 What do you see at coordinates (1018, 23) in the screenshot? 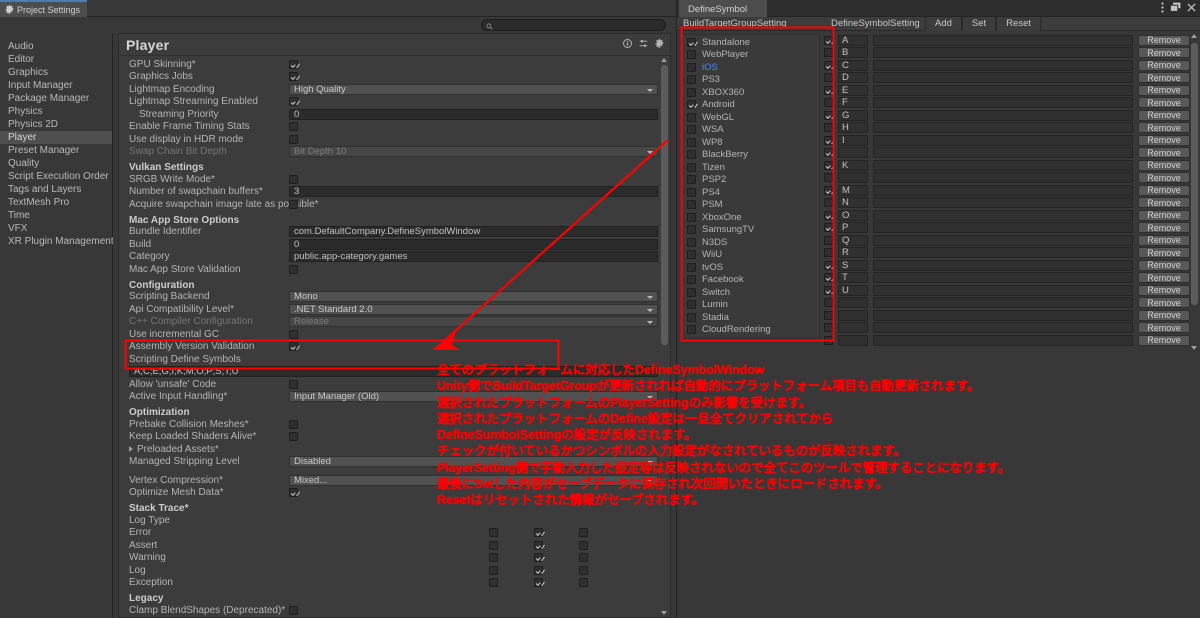
I see `reset-button: Reset` at bounding box center [1018, 23].